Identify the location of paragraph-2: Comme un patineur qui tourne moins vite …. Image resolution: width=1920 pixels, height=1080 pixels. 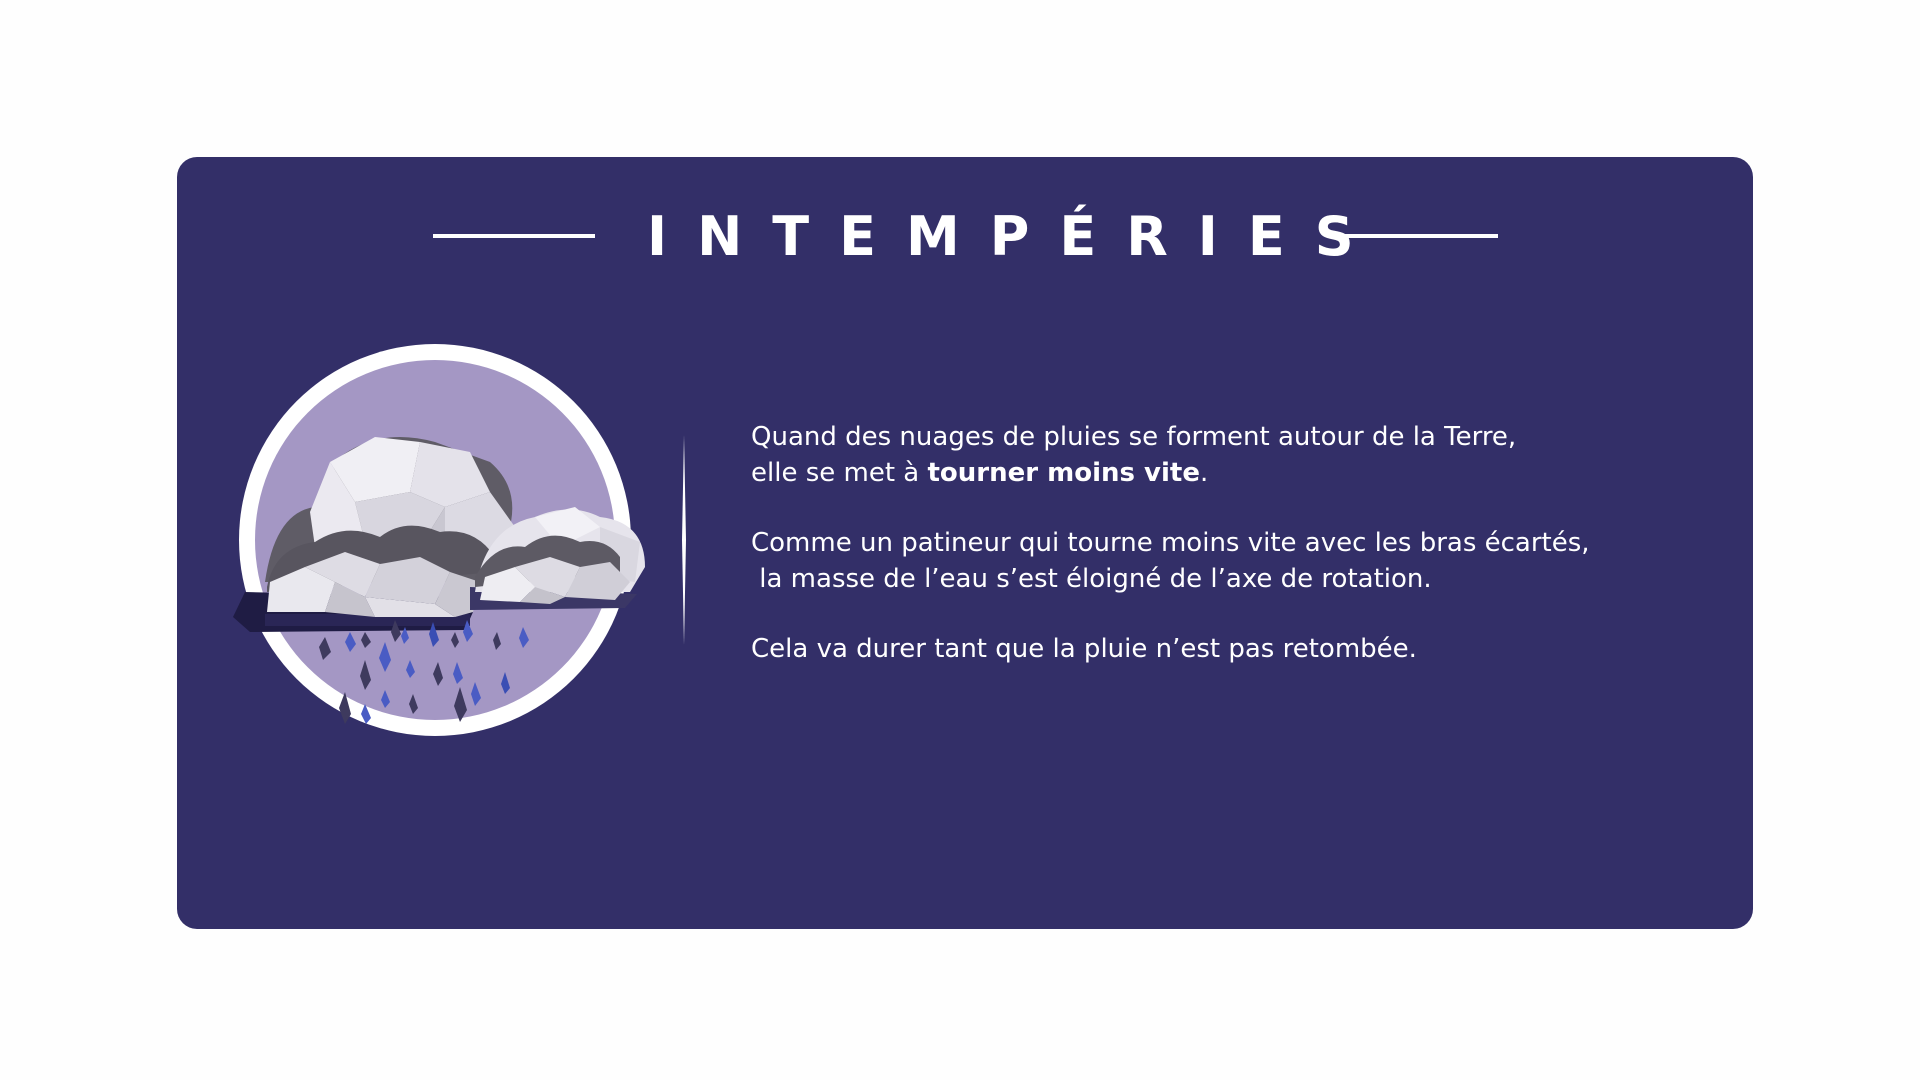
(1231, 561).